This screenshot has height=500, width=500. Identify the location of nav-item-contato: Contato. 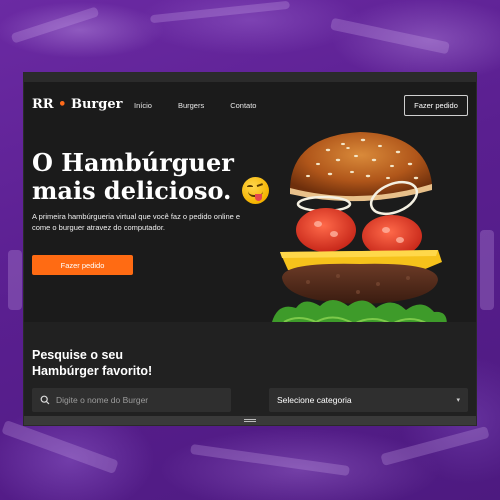
(243, 105).